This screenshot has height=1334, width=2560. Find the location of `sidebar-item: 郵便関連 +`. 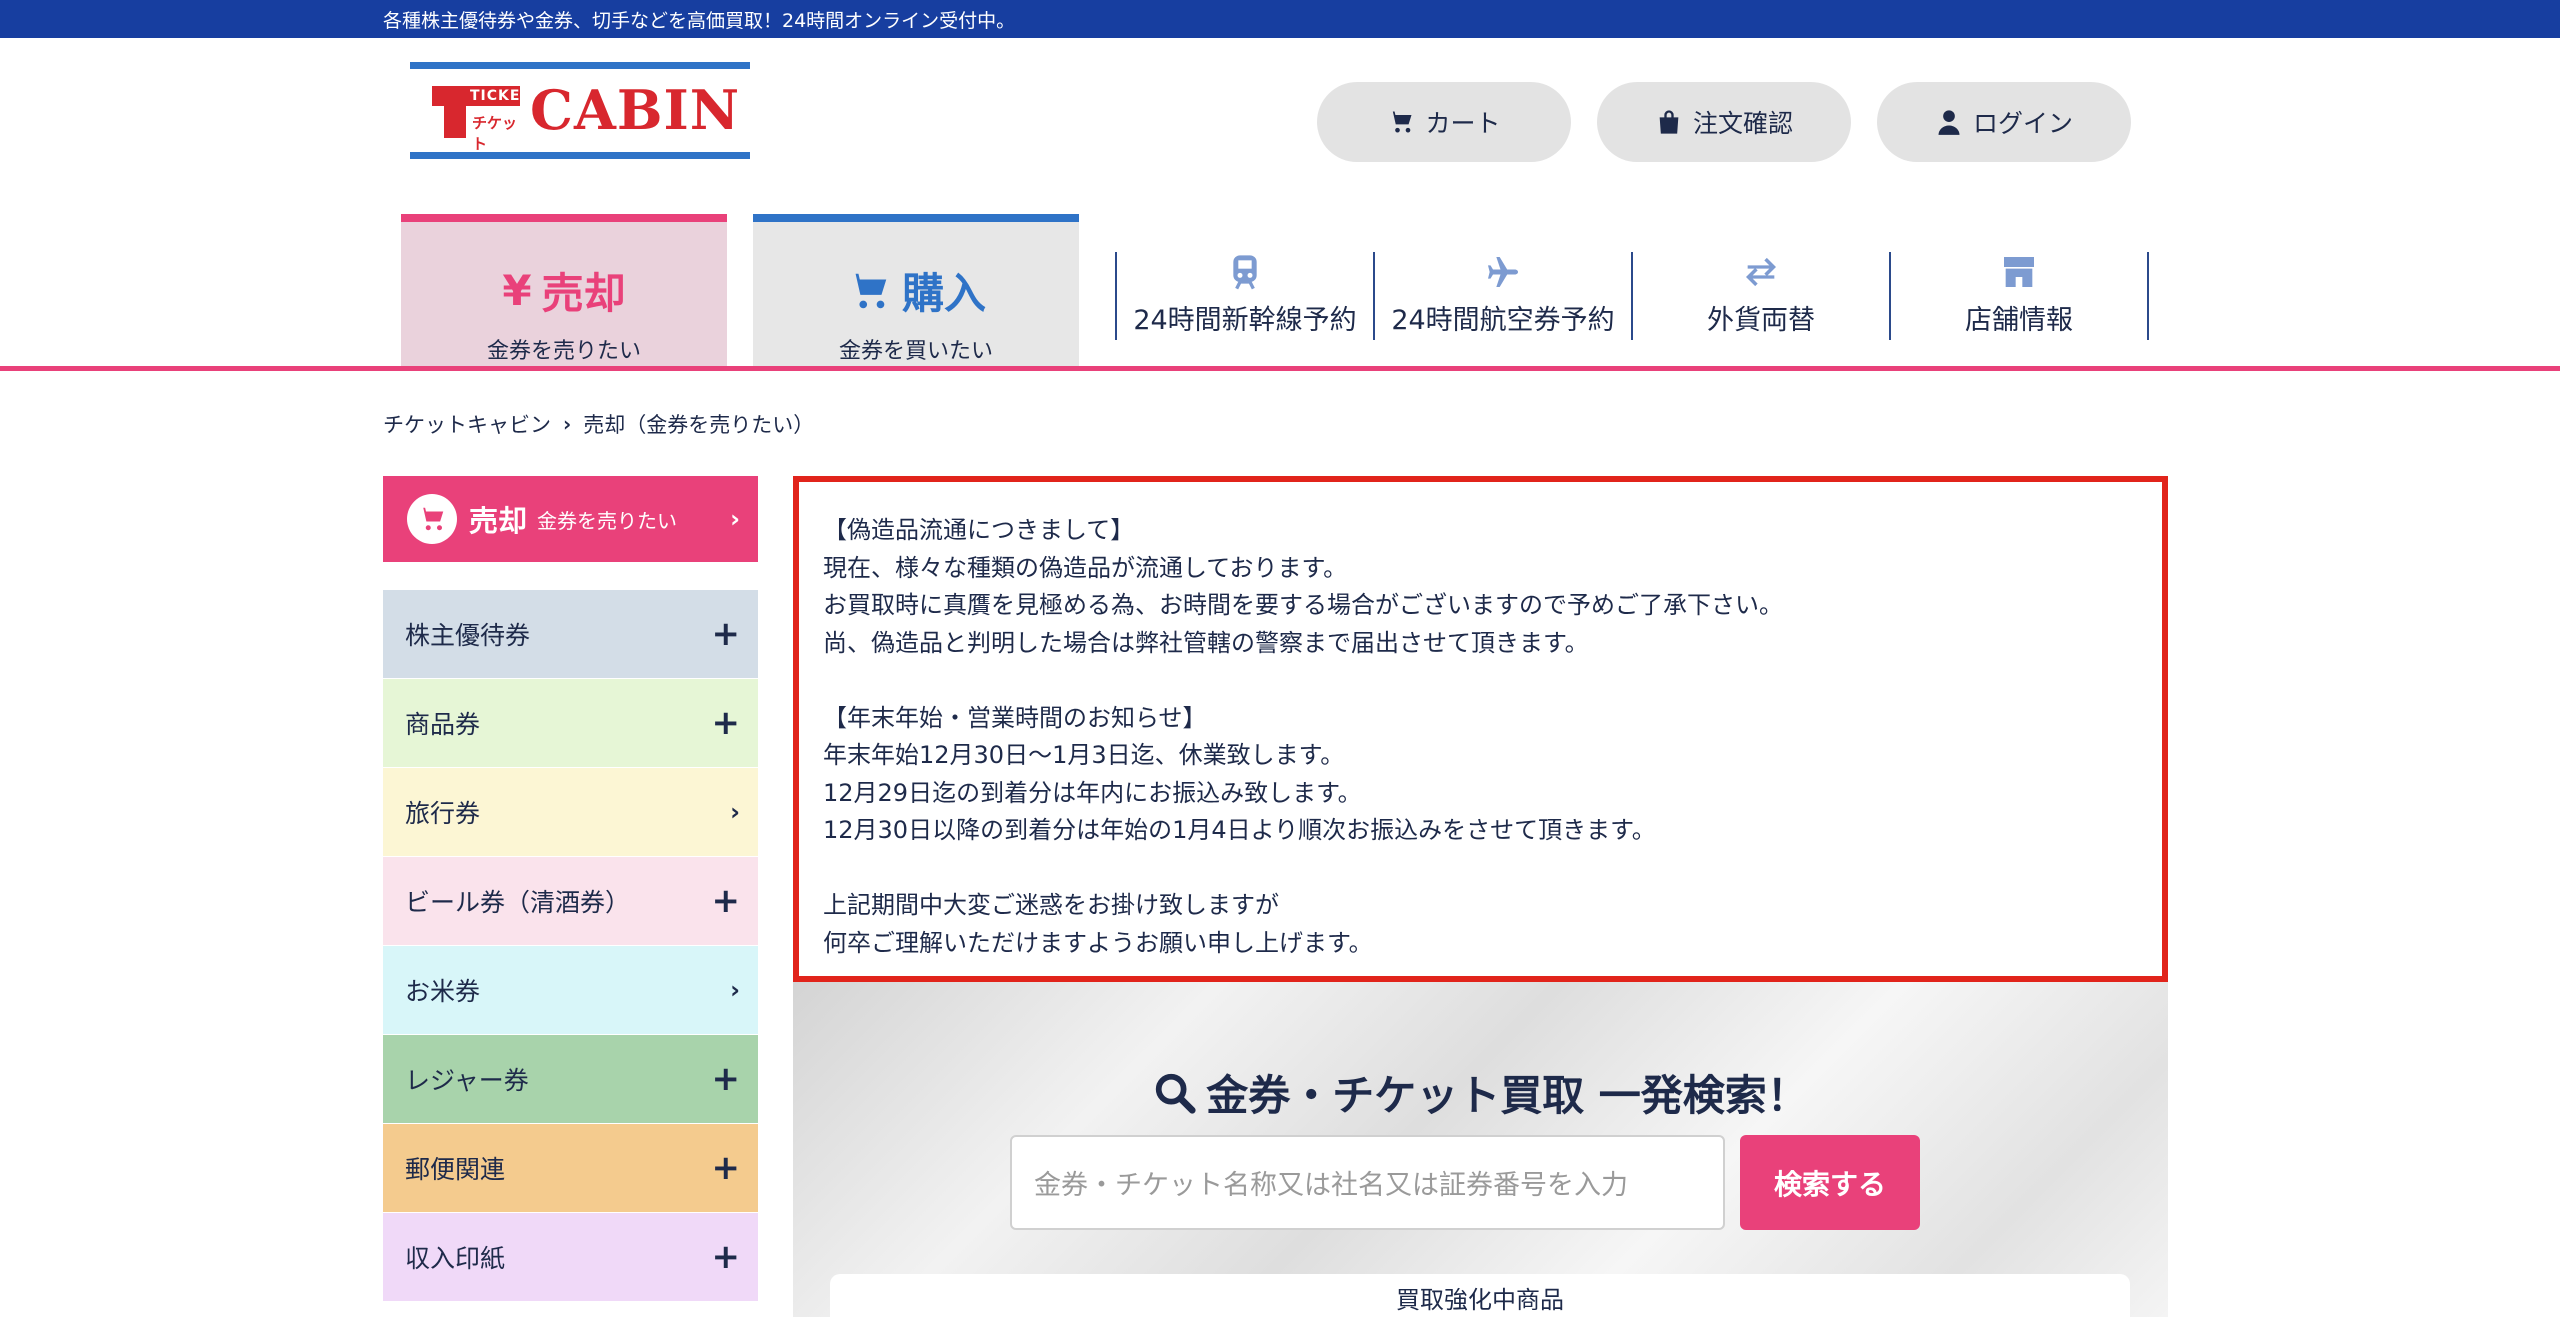

sidebar-item: 郵便関連 + is located at coordinates (570, 1168).